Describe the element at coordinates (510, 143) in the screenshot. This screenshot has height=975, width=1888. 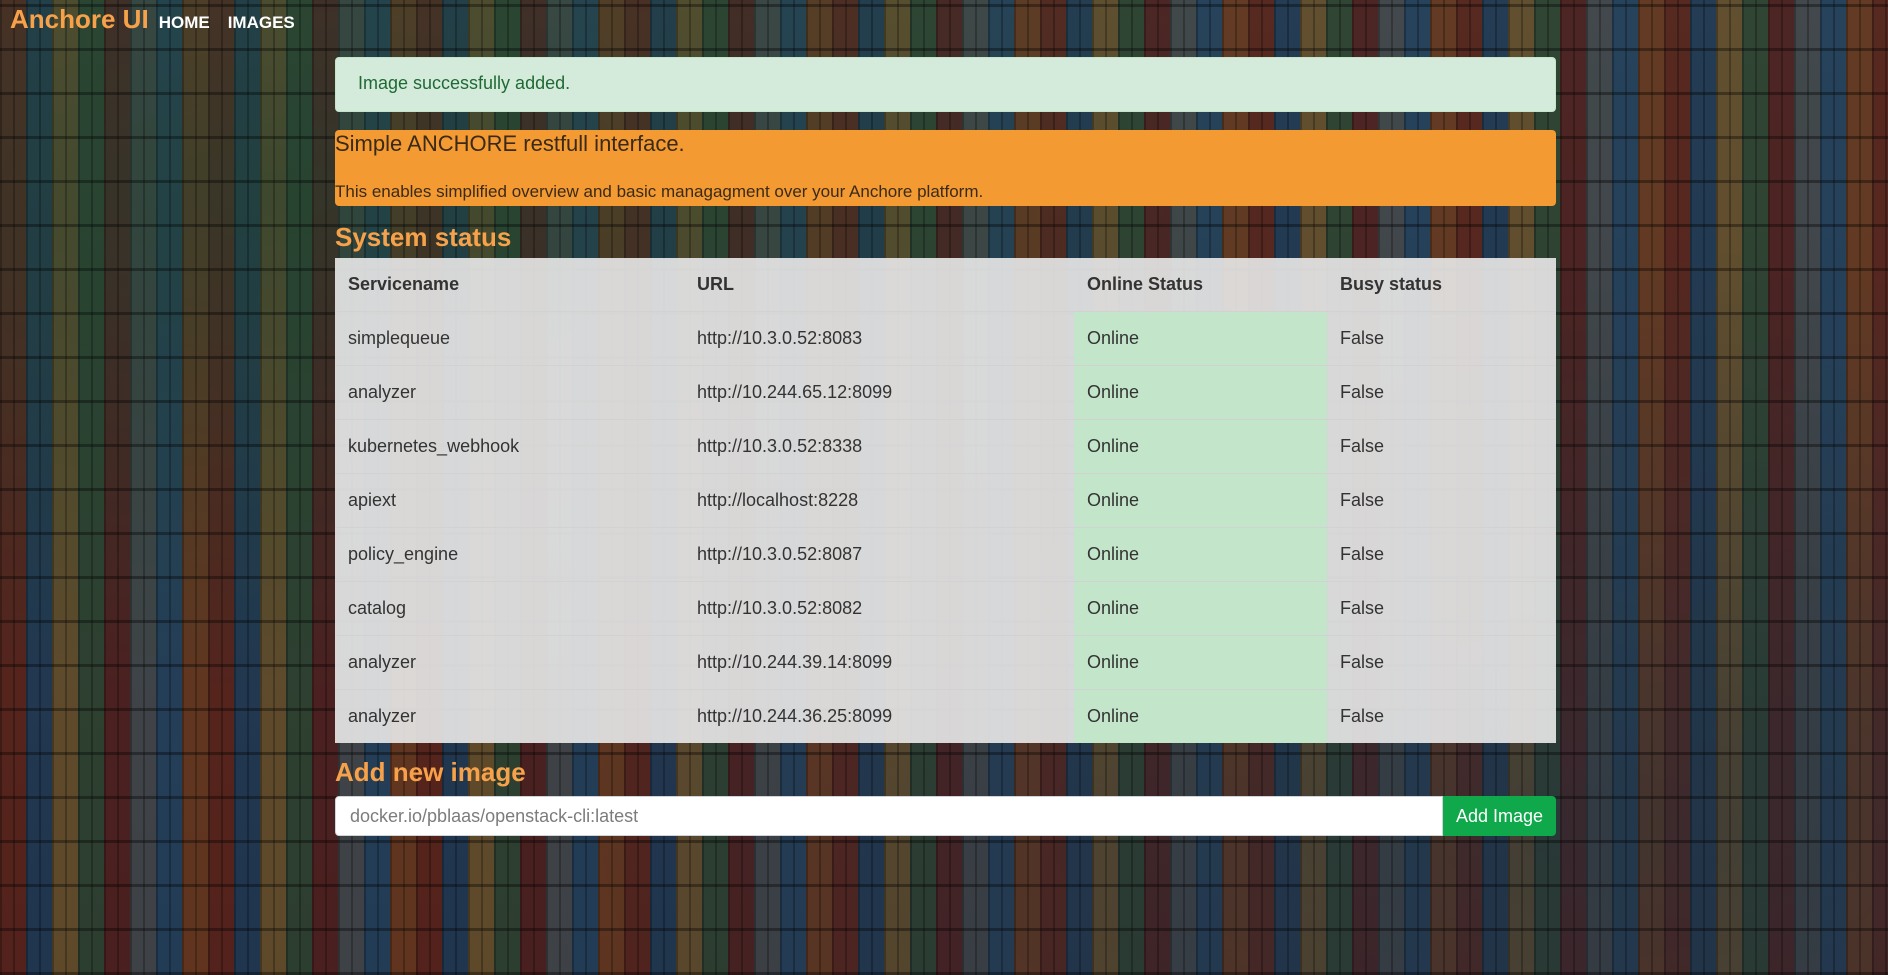
I see `intro-title: Simple ANCHORE restfull interface.` at that location.